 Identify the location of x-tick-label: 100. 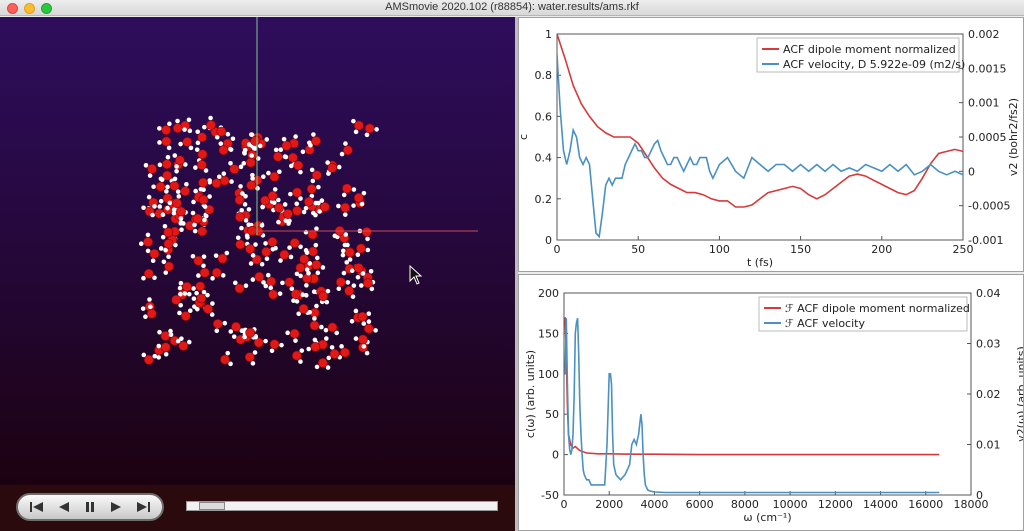
(719, 249).